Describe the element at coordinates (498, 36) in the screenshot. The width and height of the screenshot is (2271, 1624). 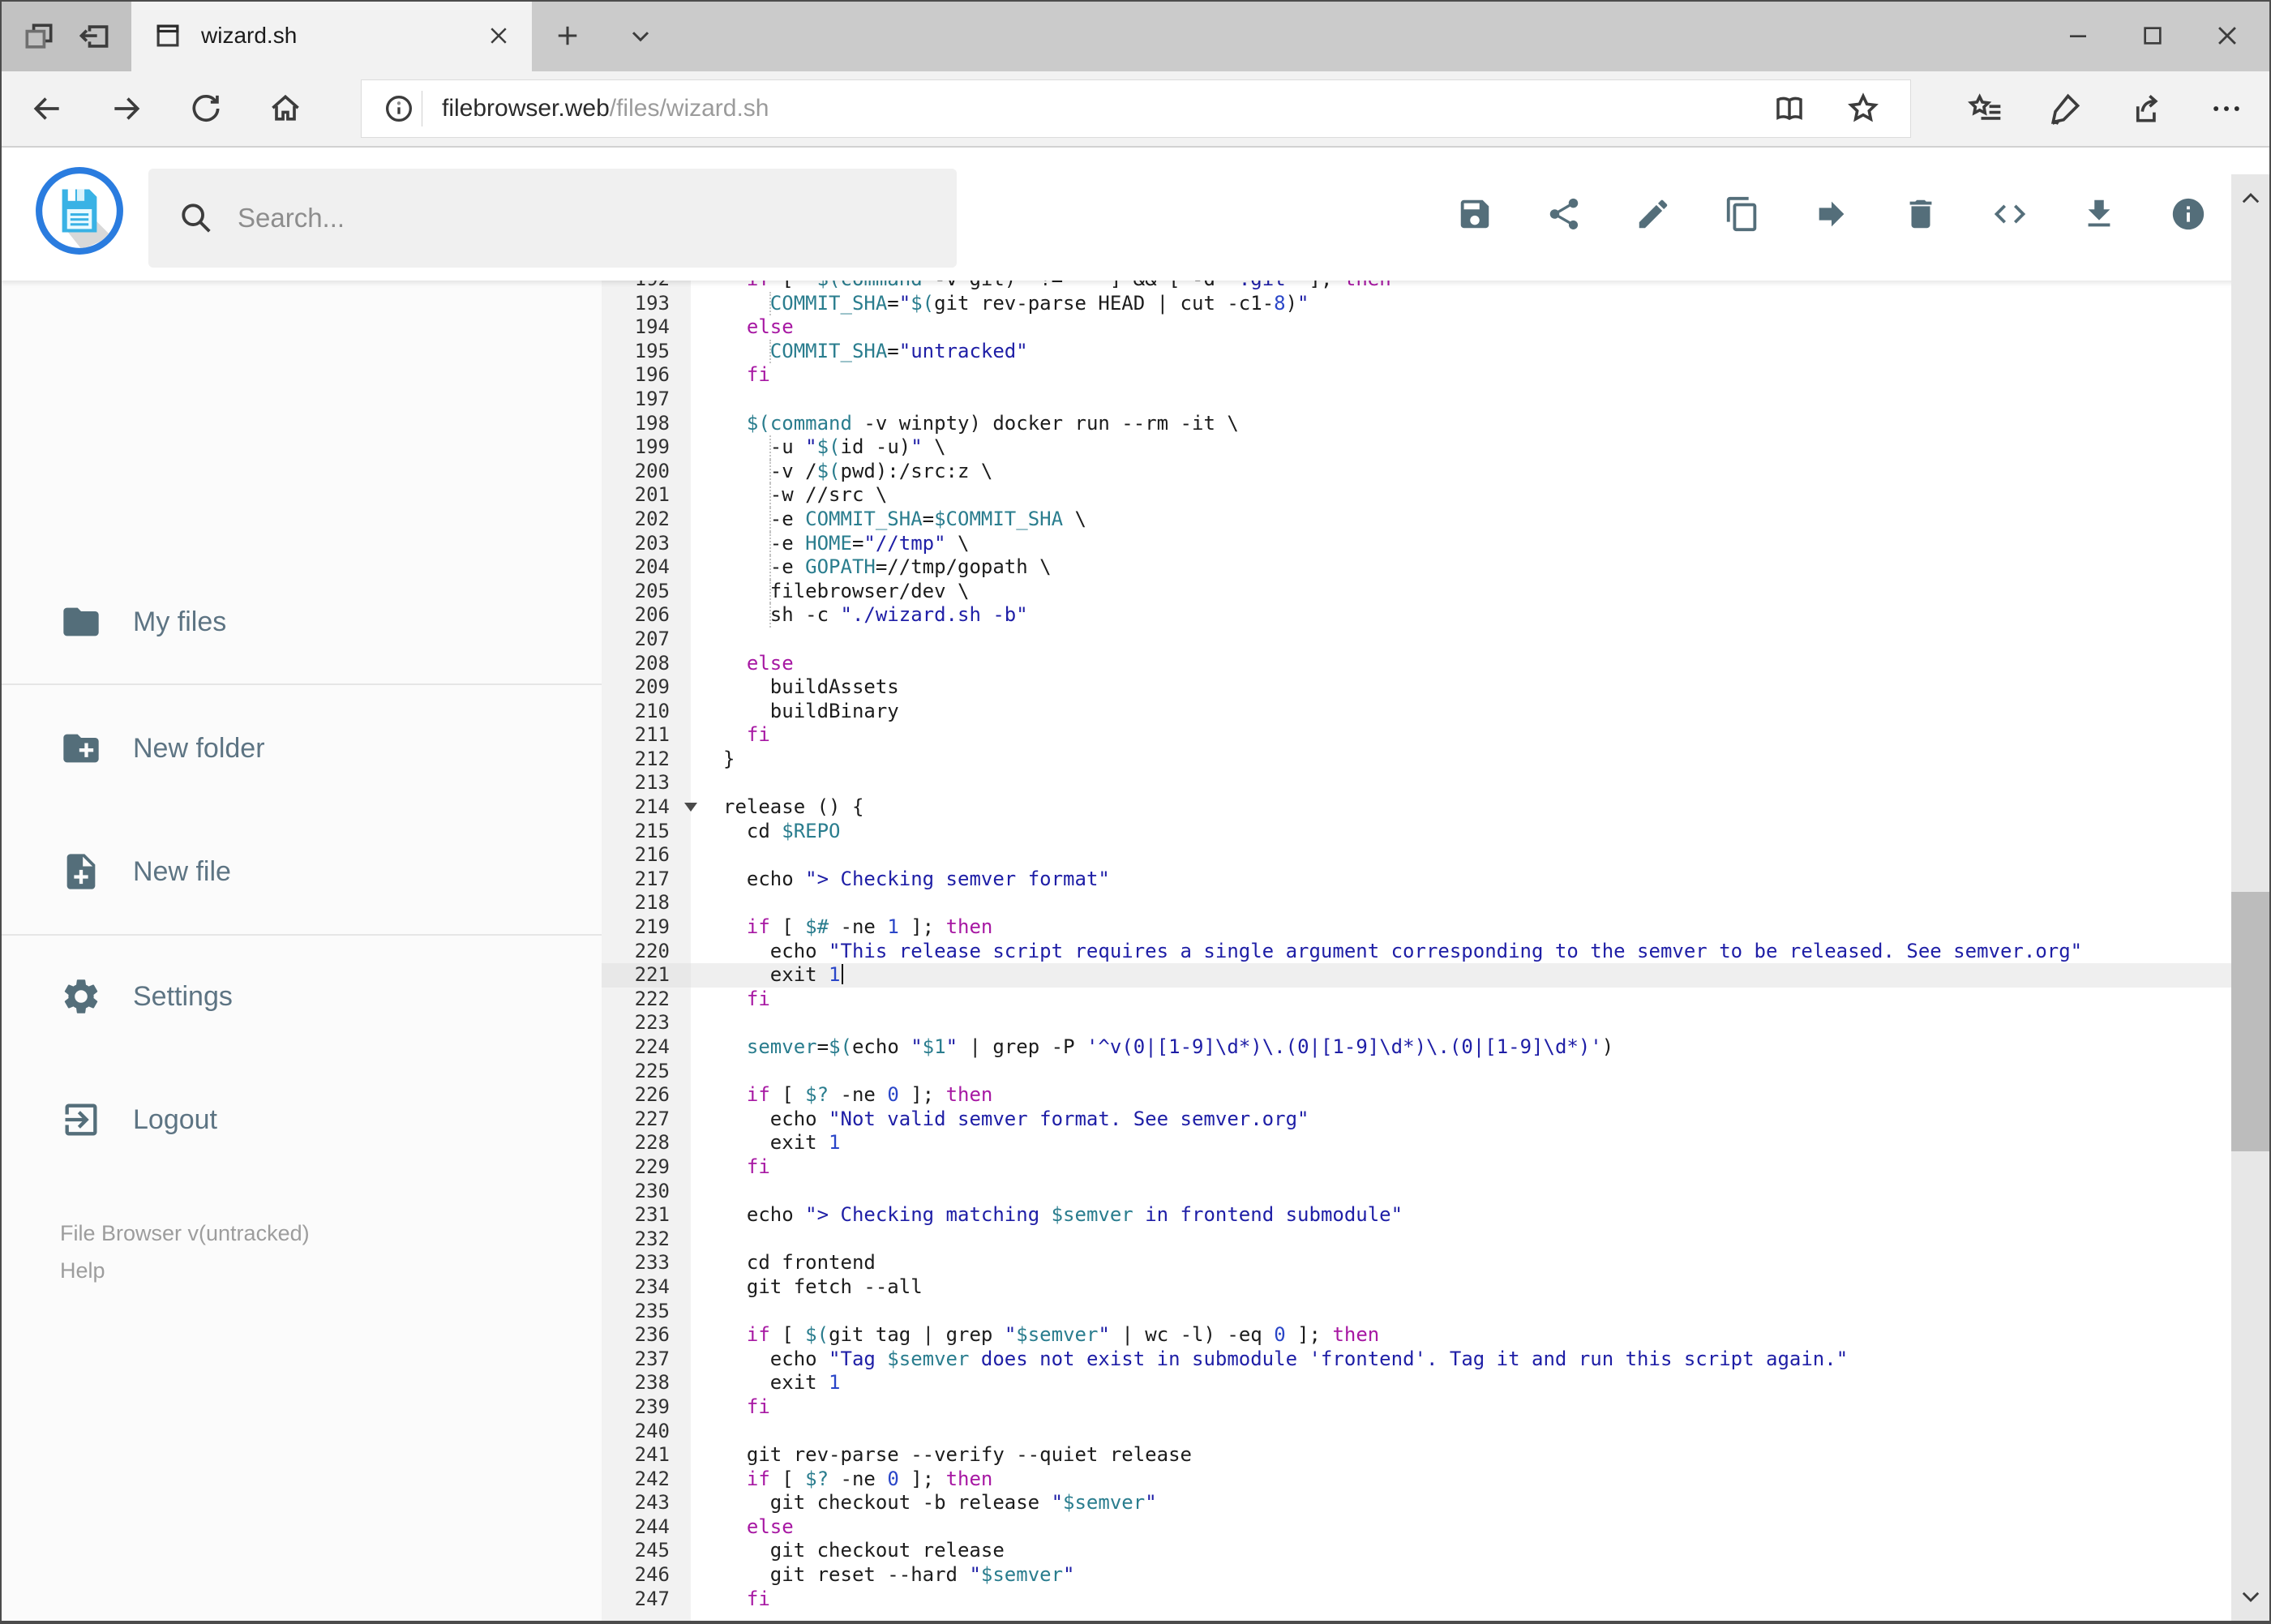
I see `close-tab-icon` at that location.